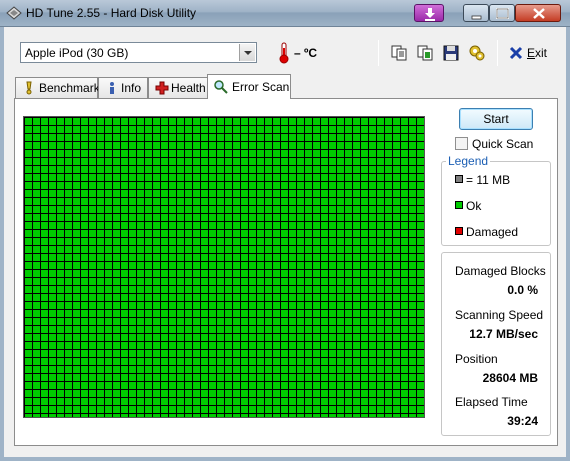 The height and width of the screenshot is (461, 570). I want to click on special-download-button, so click(429, 13).